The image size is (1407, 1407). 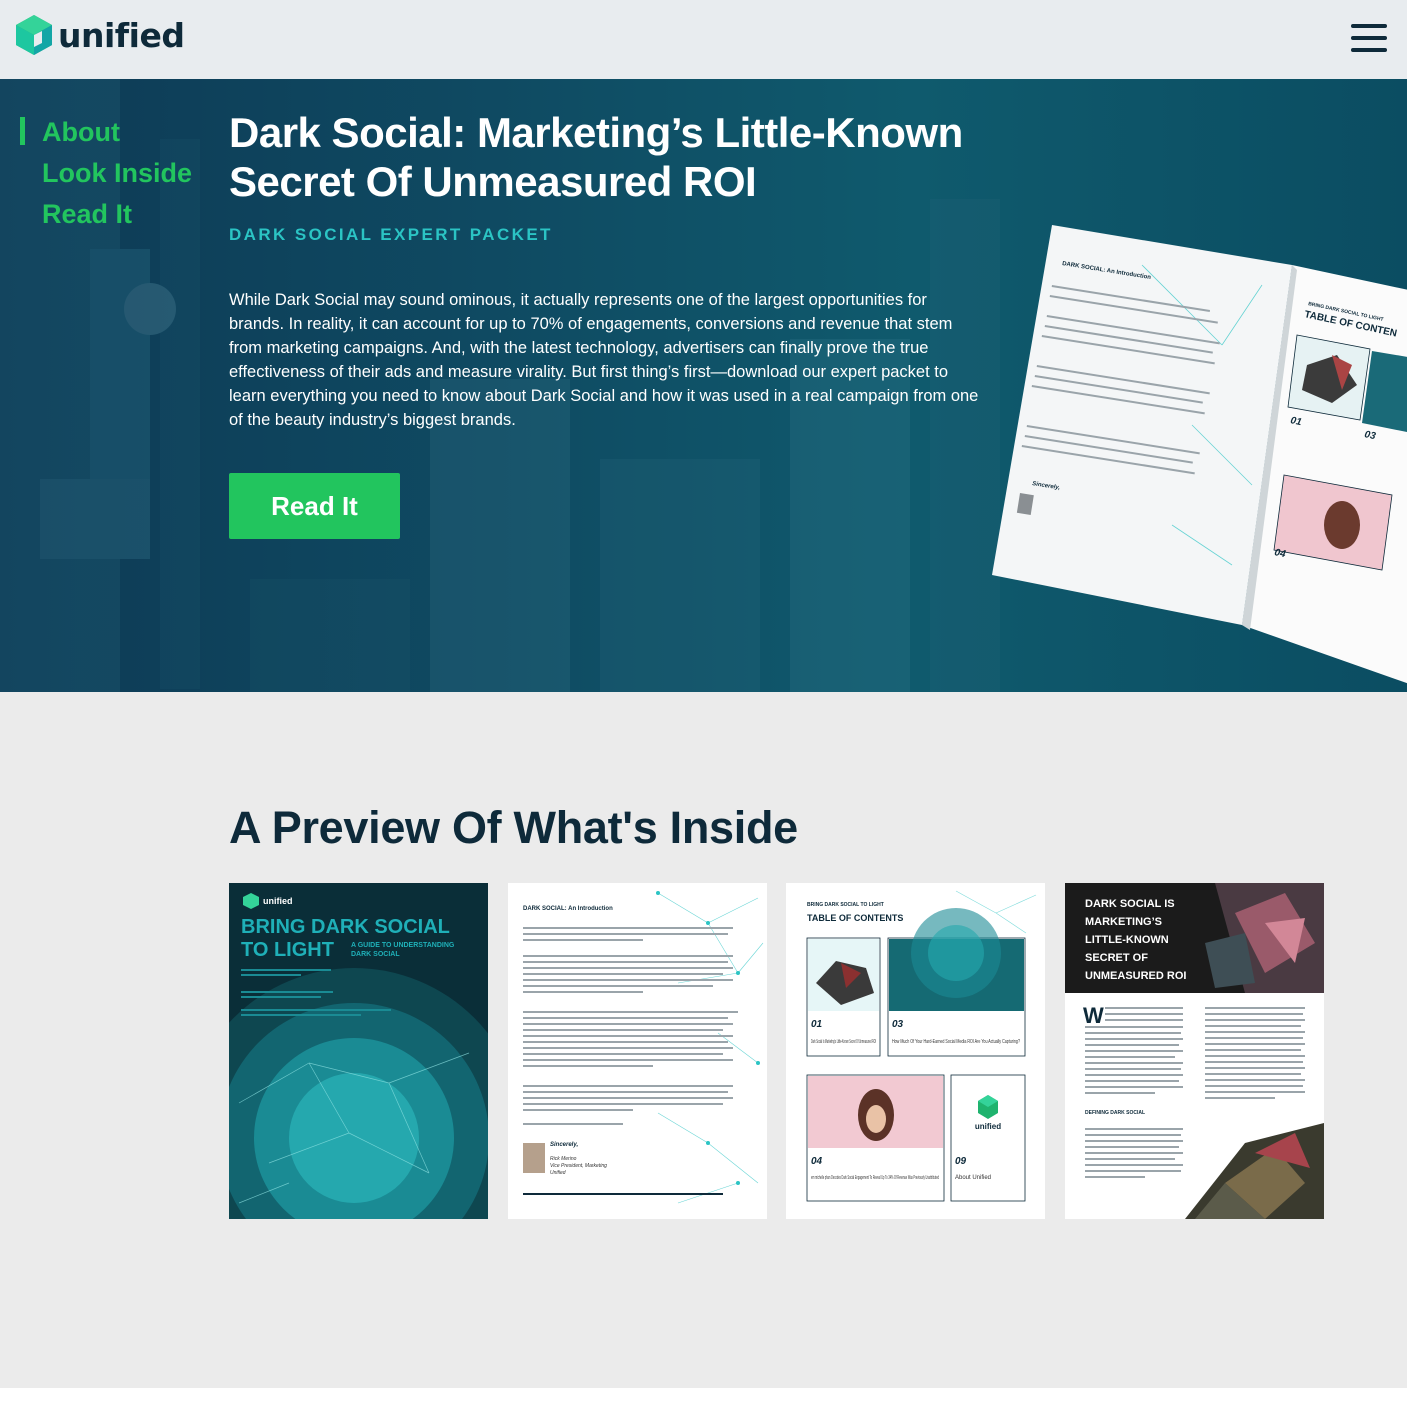 What do you see at coordinates (121, 35) in the screenshot?
I see `brand-wordmark: unified` at bounding box center [121, 35].